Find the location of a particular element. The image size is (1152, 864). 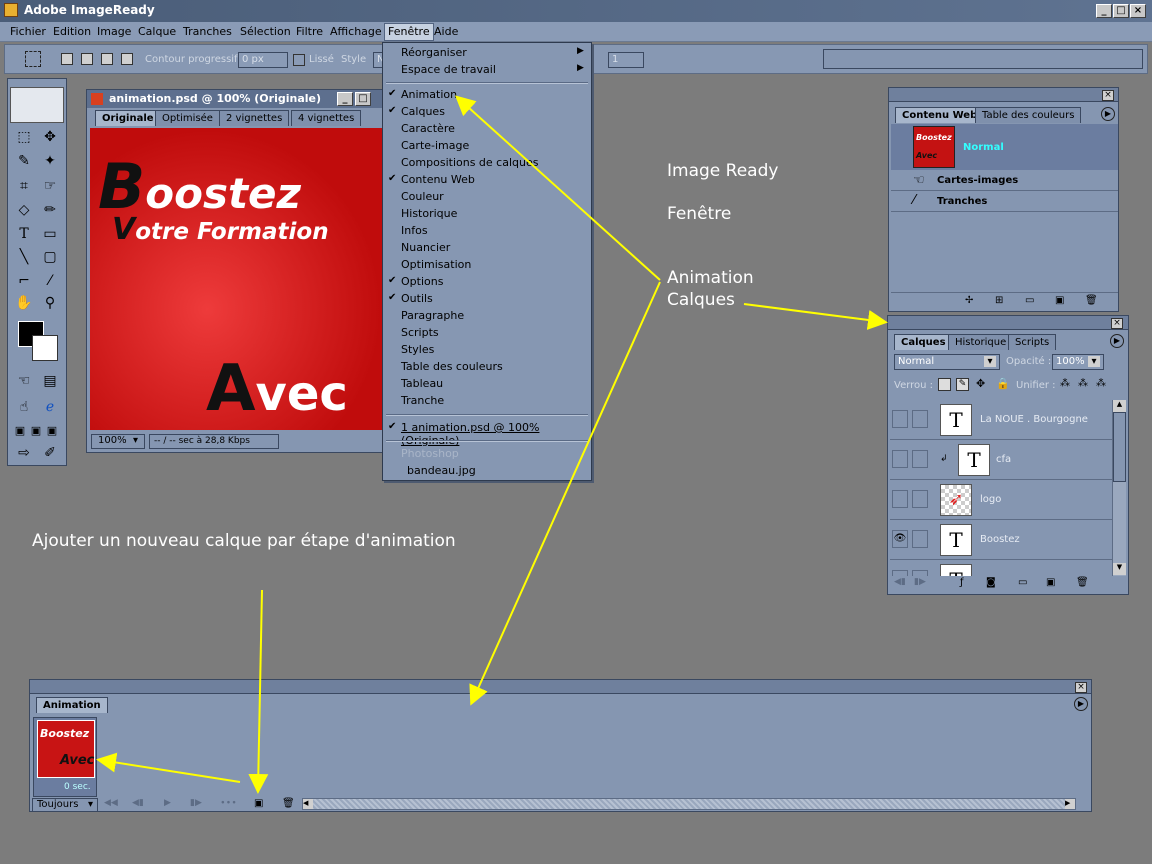

arrow-to-new-frame-button is located at coordinates (258, 691).